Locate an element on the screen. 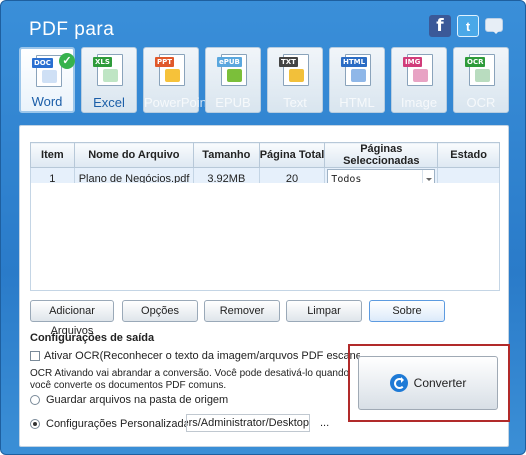 Image resolution: width=526 pixels, height=455 pixels. col-status: Estado is located at coordinates (468, 155).